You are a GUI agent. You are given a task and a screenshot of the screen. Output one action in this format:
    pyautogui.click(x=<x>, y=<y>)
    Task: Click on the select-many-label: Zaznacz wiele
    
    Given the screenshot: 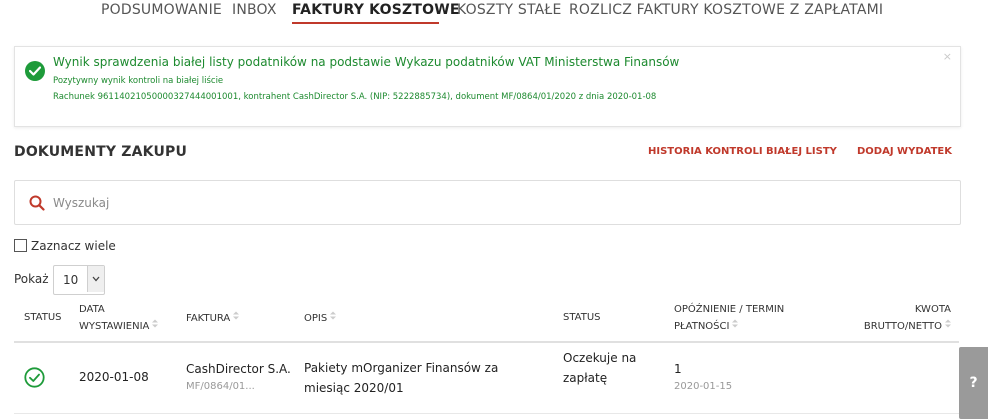 What is the action you would take?
    pyautogui.click(x=73, y=246)
    